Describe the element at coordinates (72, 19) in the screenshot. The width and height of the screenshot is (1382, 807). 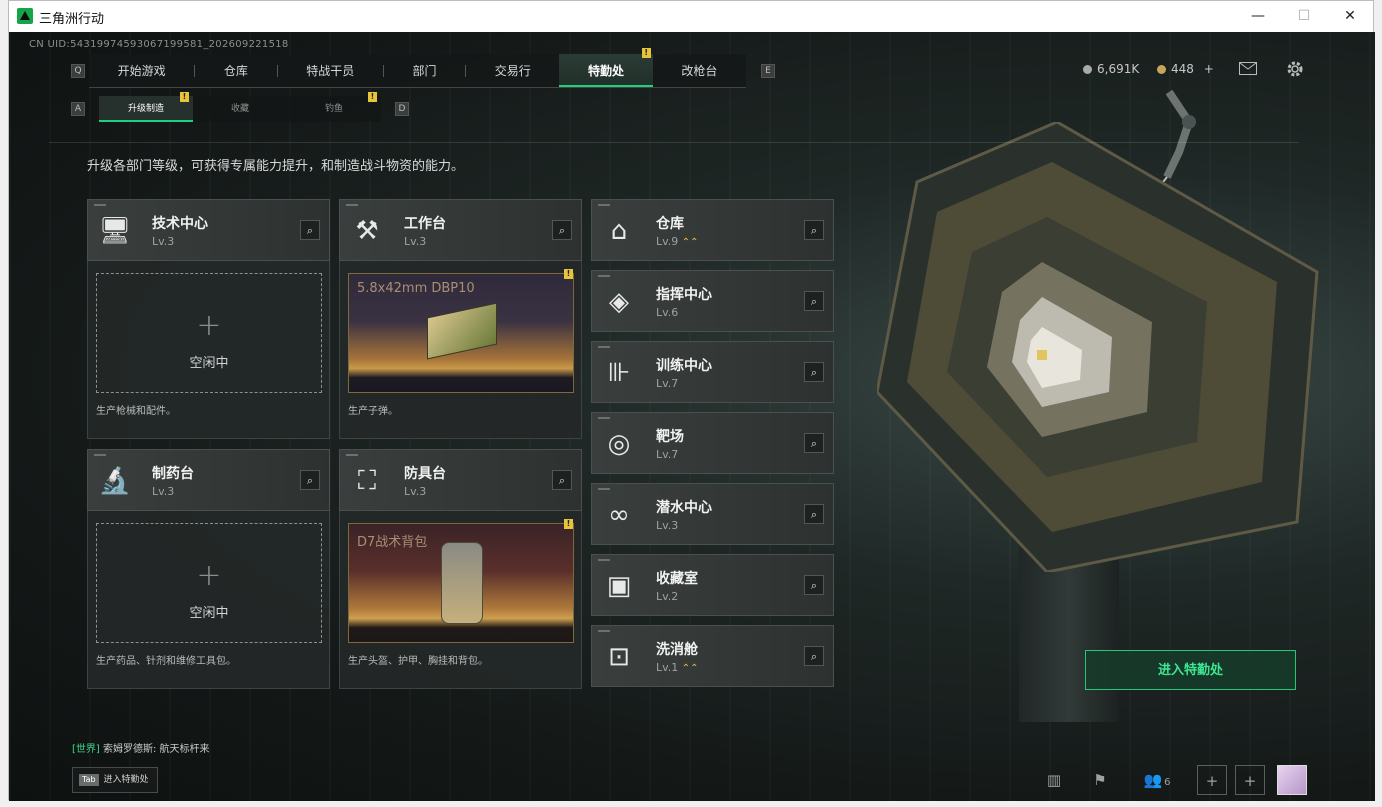
I see `window-title: 三角洲行动` at that location.